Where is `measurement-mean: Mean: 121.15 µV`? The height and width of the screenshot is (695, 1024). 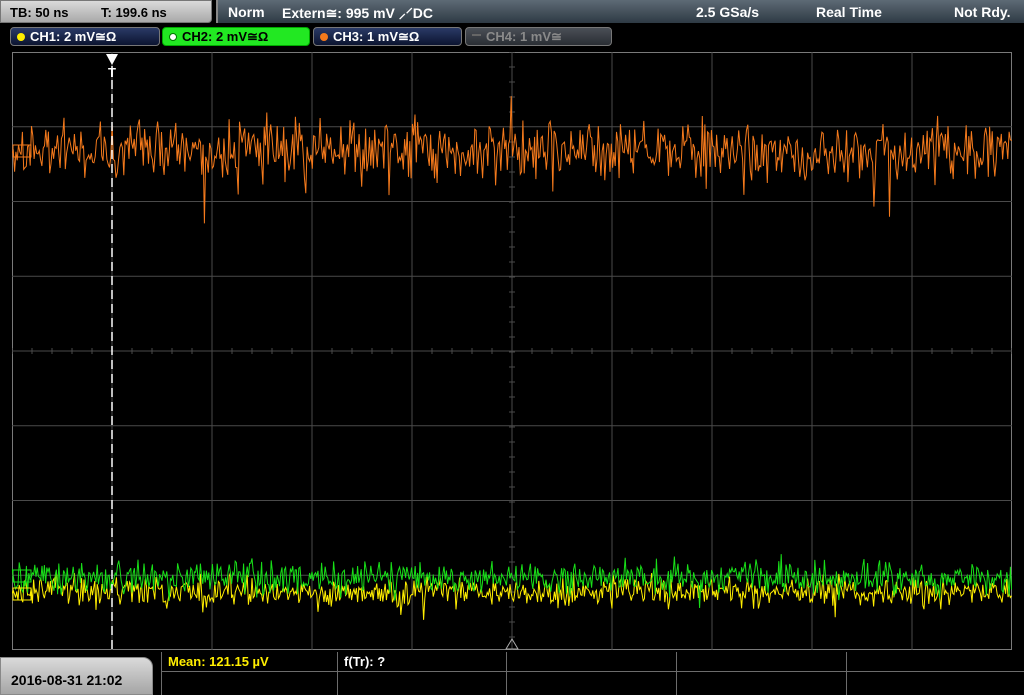
measurement-mean: Mean: 121.15 µV is located at coordinates (249, 673).